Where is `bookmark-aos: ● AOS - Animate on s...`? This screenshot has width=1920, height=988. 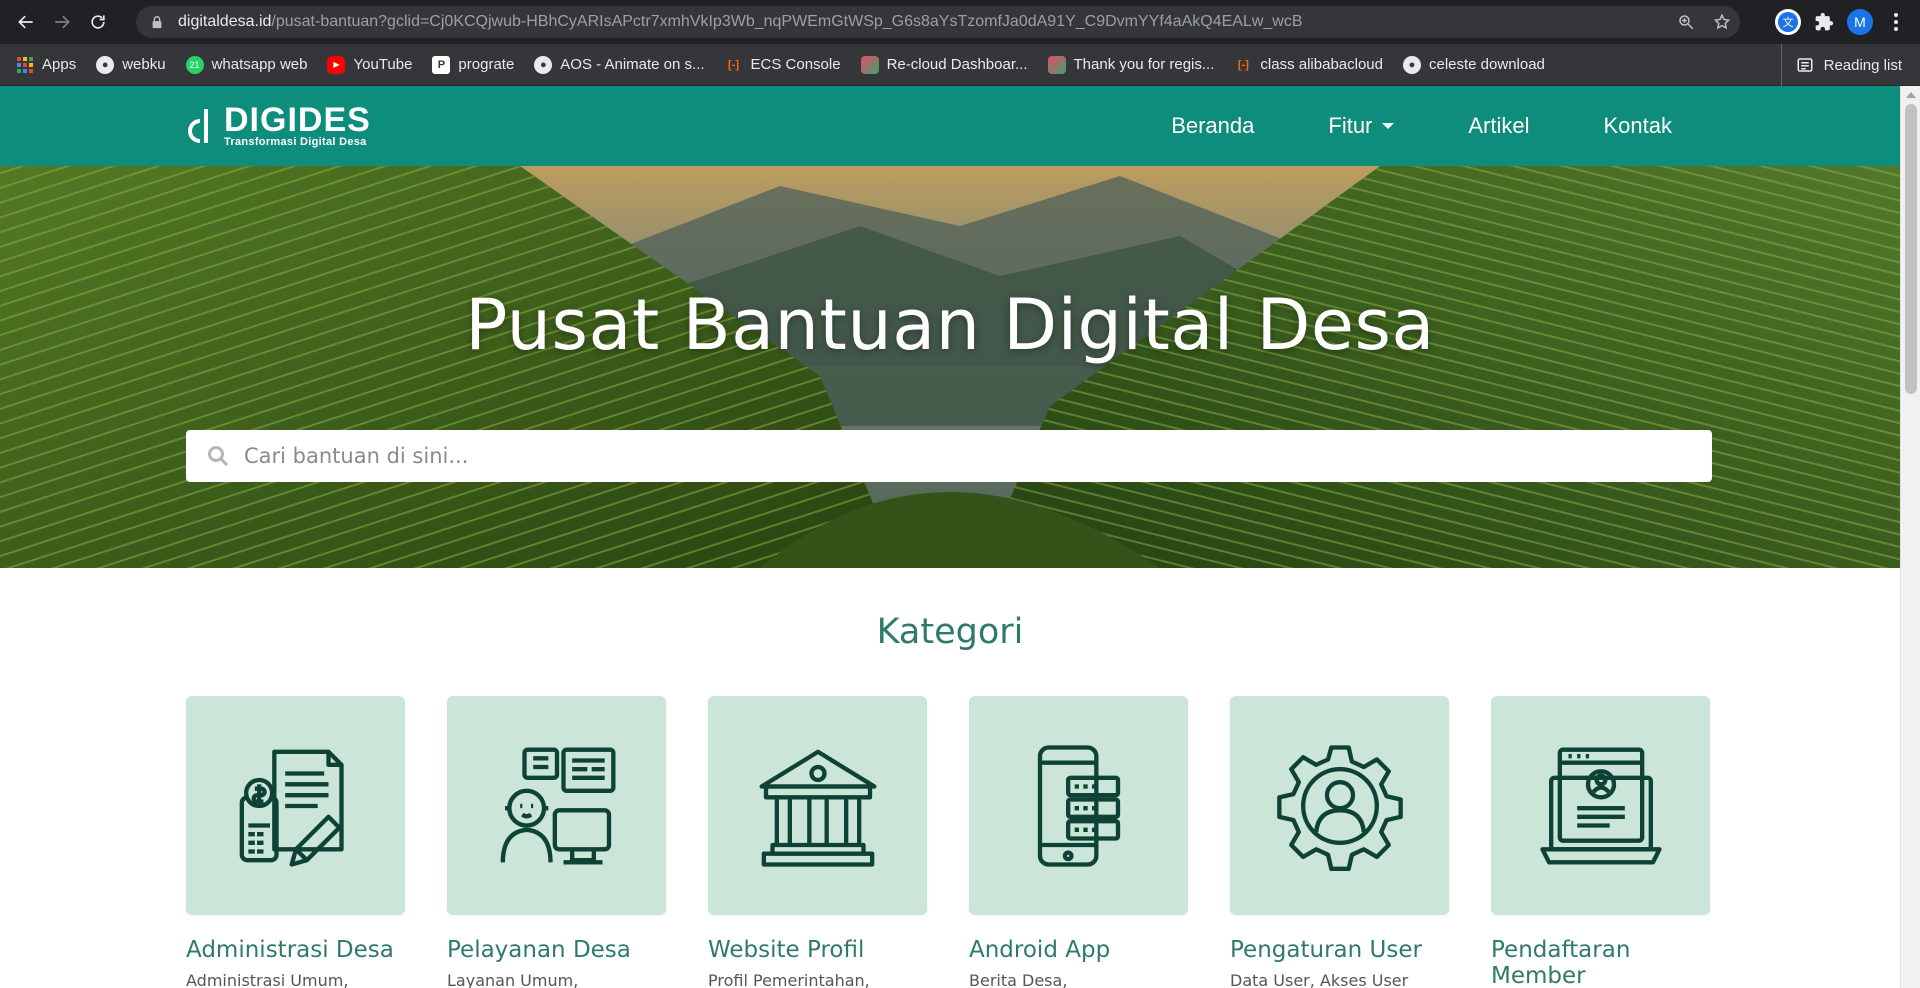
bookmark-aos: ● AOS - Animate on s... is located at coordinates (619, 64).